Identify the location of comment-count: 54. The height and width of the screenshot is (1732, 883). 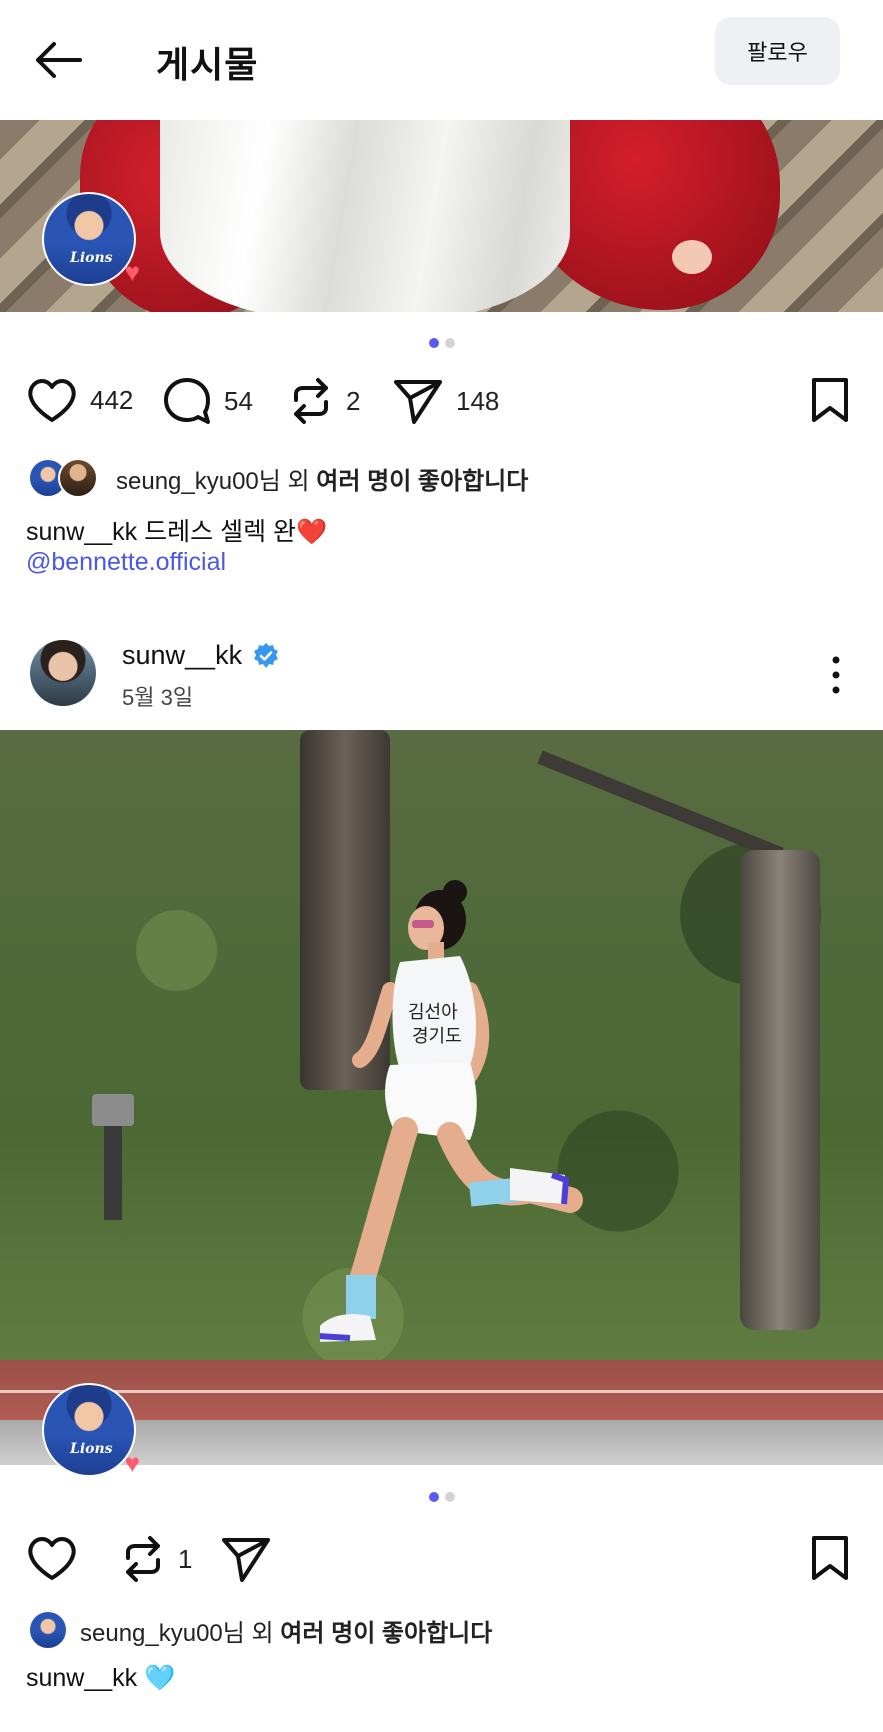
(238, 400).